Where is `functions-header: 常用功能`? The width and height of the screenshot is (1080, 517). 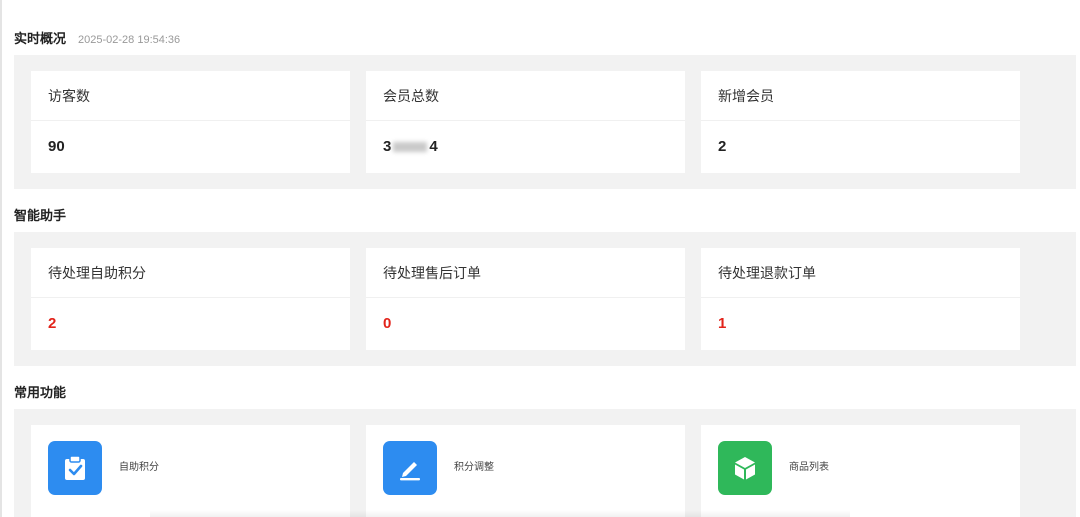
functions-header: 常用功能 is located at coordinates (40, 391).